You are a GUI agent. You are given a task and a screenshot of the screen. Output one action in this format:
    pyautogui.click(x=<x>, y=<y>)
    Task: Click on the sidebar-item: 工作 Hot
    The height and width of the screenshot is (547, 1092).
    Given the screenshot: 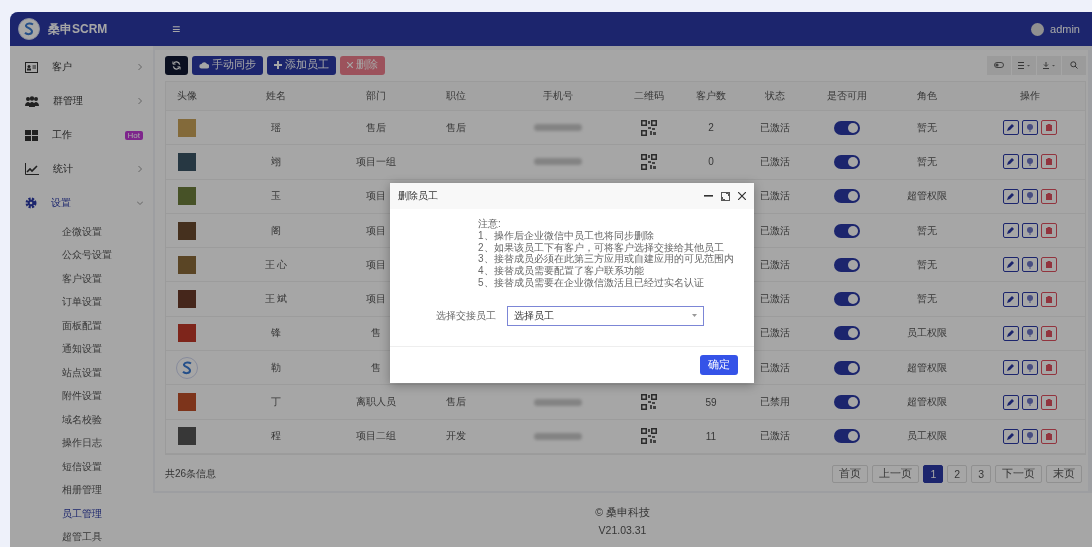 What is the action you would take?
    pyautogui.click(x=81, y=135)
    